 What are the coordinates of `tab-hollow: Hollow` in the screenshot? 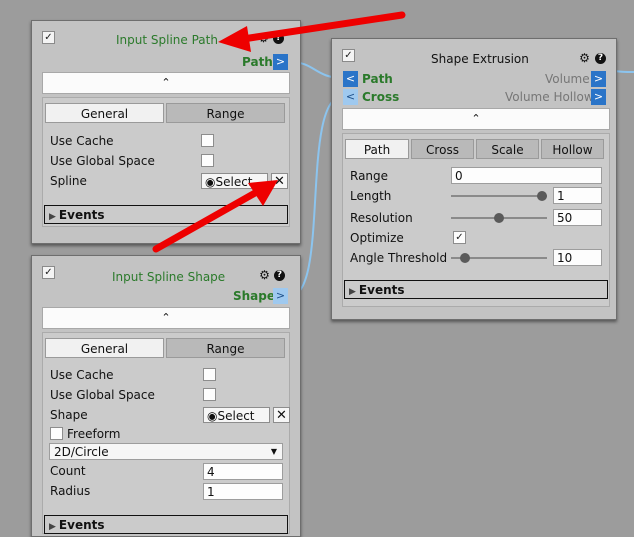 It's located at (572, 149).